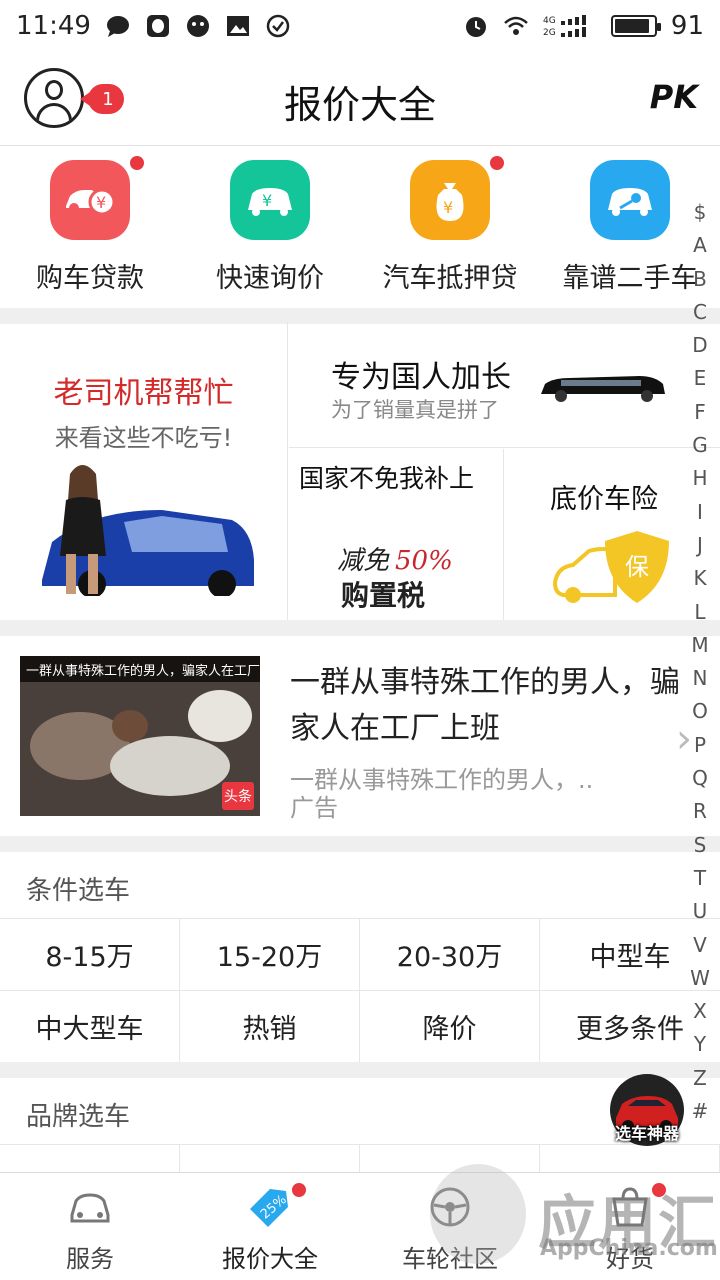  I want to click on insurance-shield-icon: 保, so click(611, 567).